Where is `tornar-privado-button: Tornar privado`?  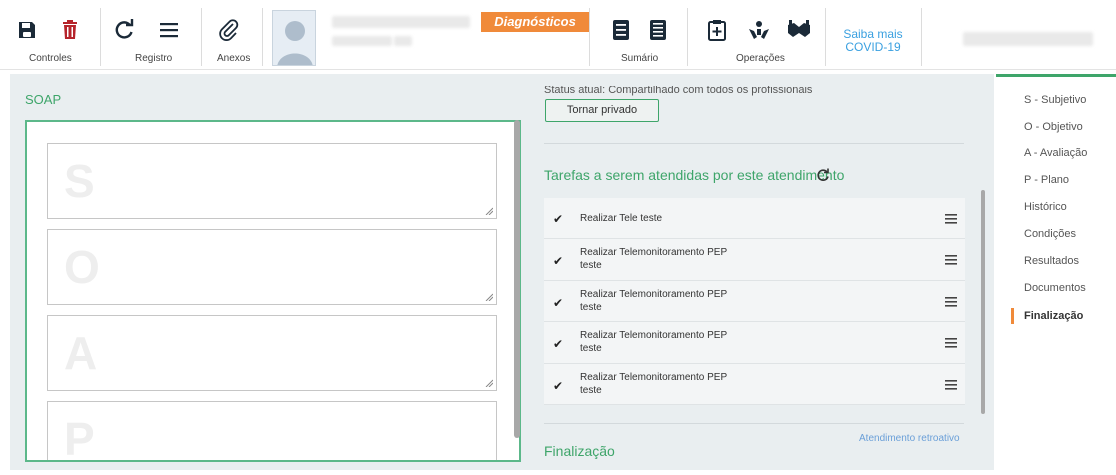 tornar-privado-button: Tornar privado is located at coordinates (602, 110).